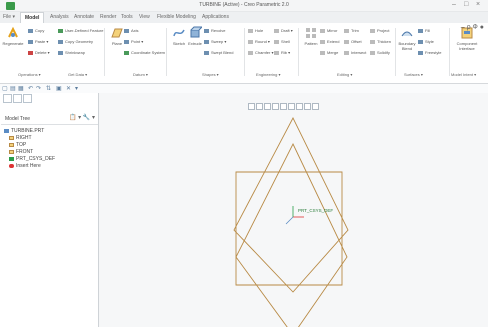  What do you see at coordinates (478, 4) in the screenshot?
I see `close-button: ×` at bounding box center [478, 4].